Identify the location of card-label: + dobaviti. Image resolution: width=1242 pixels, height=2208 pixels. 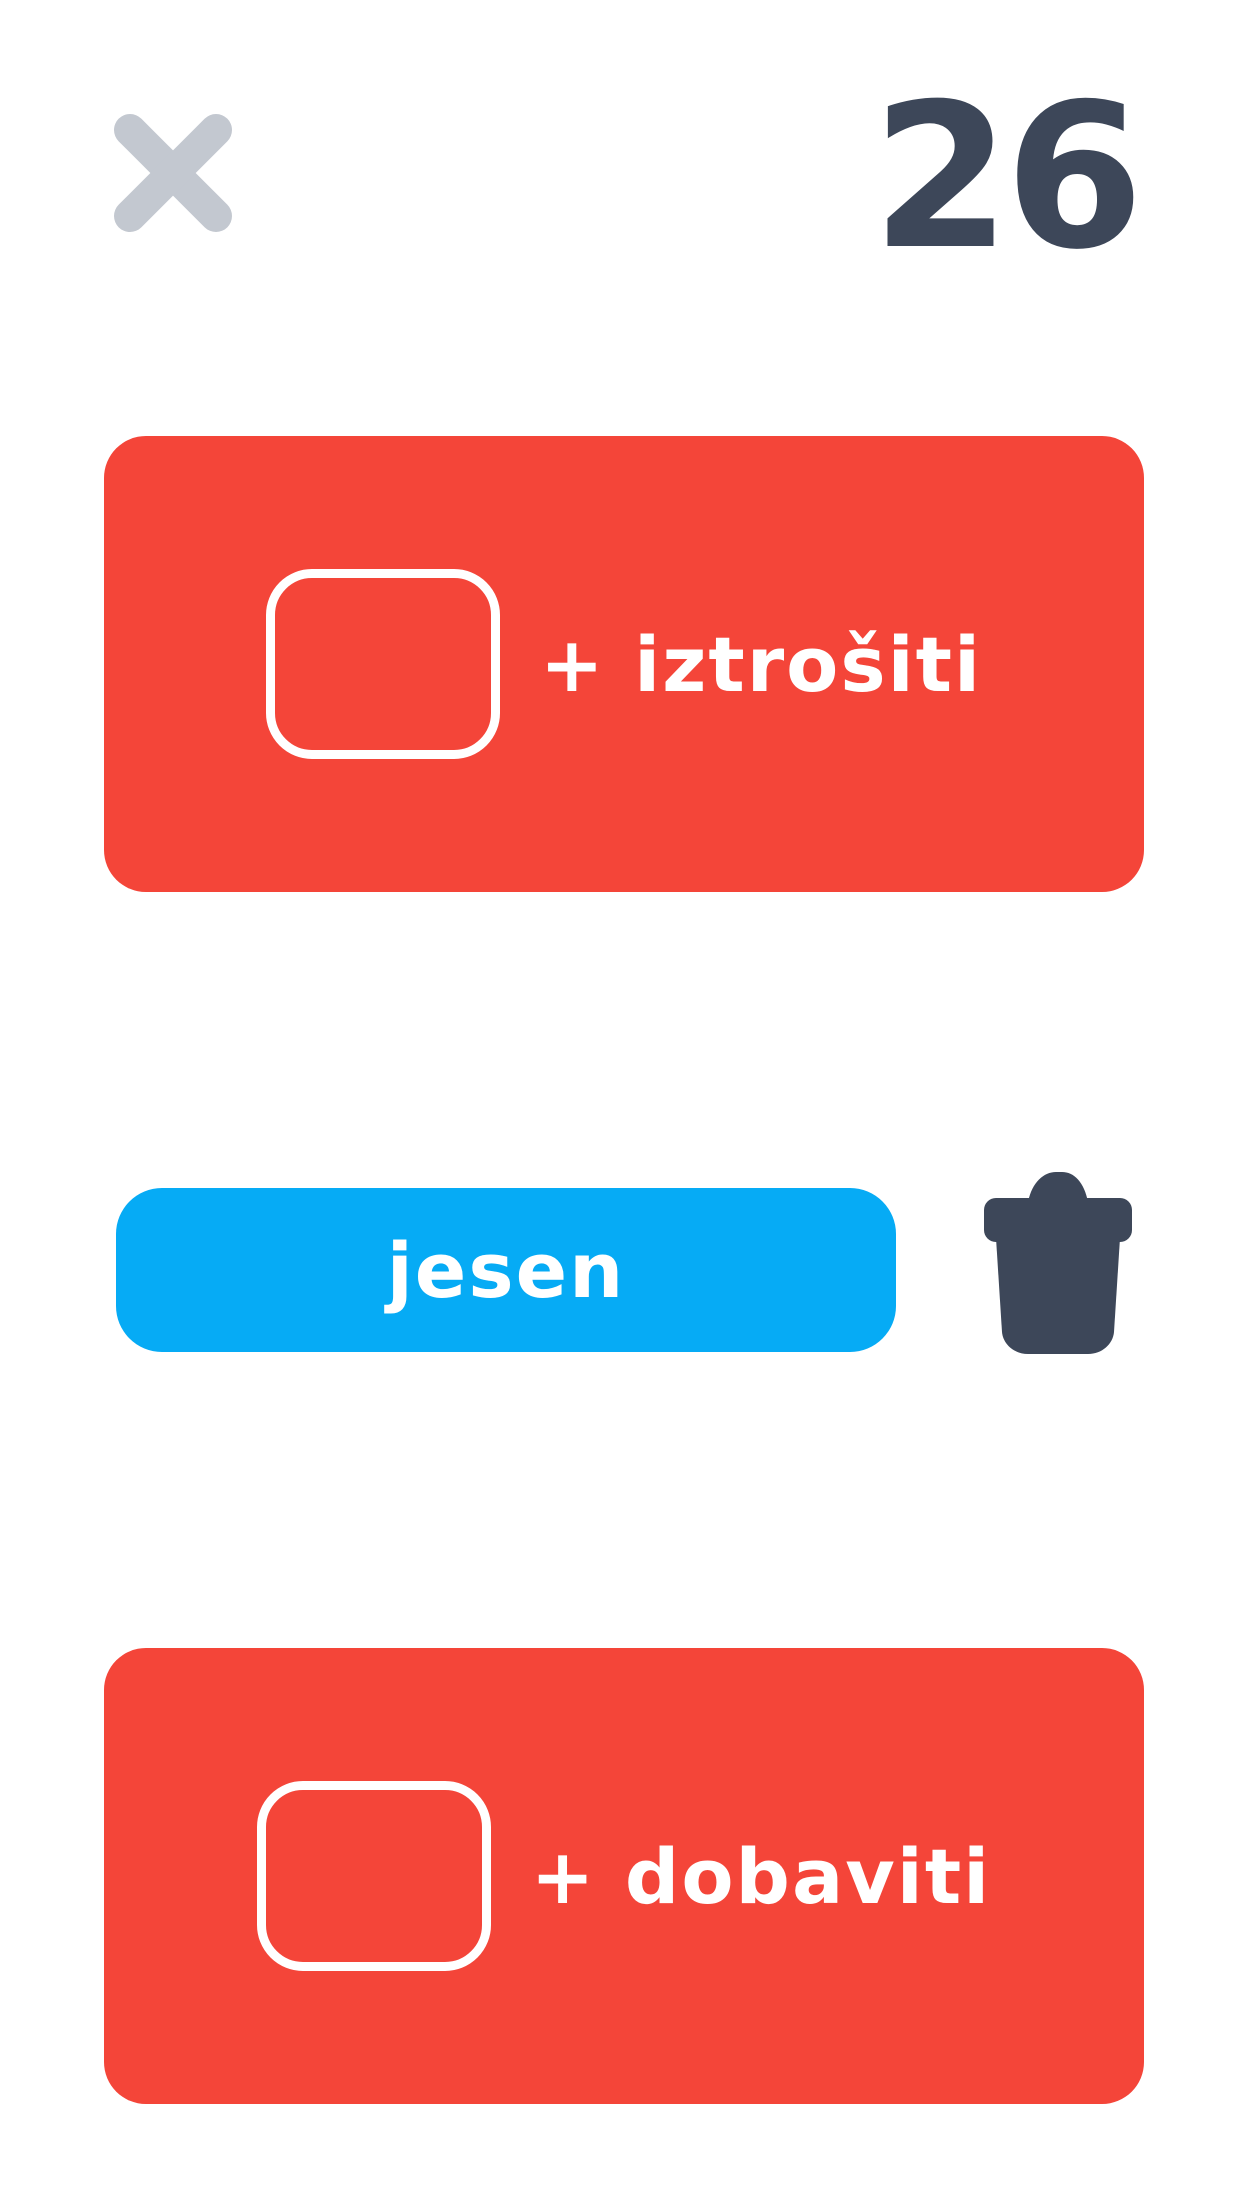
(761, 1876).